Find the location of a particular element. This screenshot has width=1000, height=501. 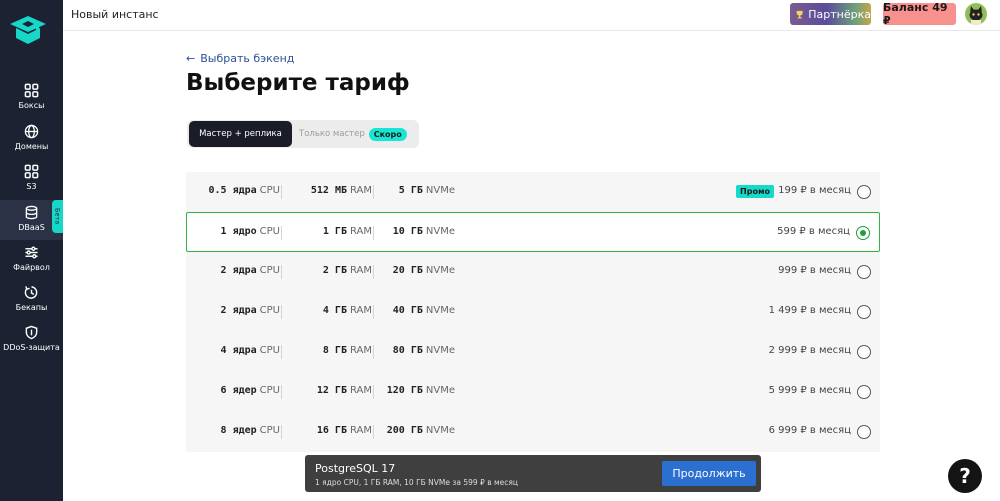

plan-price: 1 499 ₽ в месяц is located at coordinates (809, 310).